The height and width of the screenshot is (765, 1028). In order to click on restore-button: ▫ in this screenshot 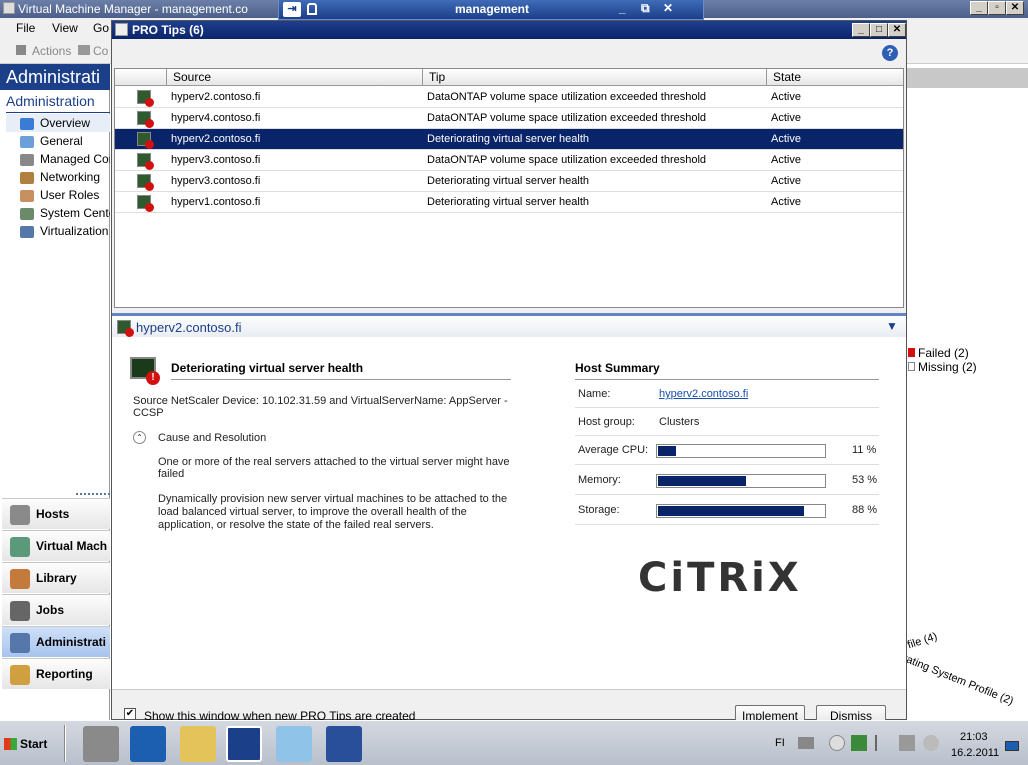, I will do `click(997, 8)`.